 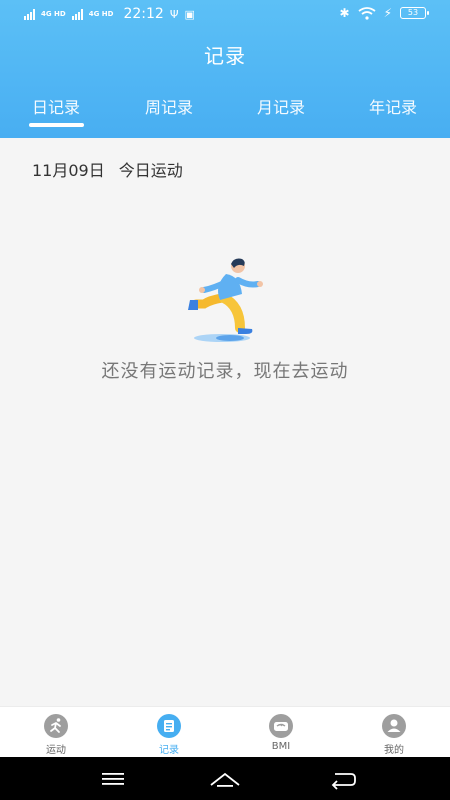 What do you see at coordinates (225, 114) in the screenshot?
I see `record-tabs: 日记录 周记录 月记录 年记录` at bounding box center [225, 114].